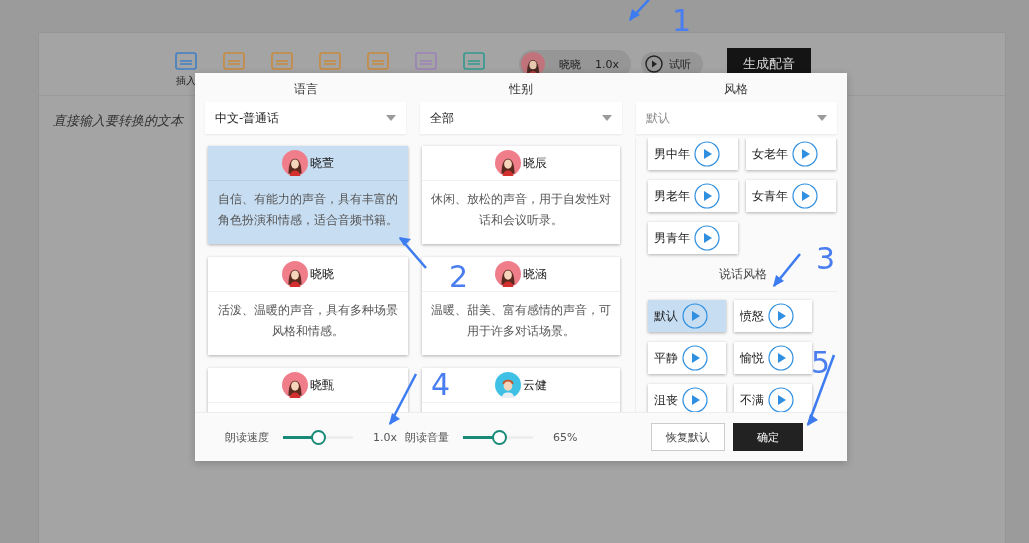 Image resolution: width=1029 pixels, height=543 pixels. Describe the element at coordinates (308, 321) in the screenshot. I see `voice-description: 活泼、温暖的声音，具有多种场景风格和情感。` at that location.